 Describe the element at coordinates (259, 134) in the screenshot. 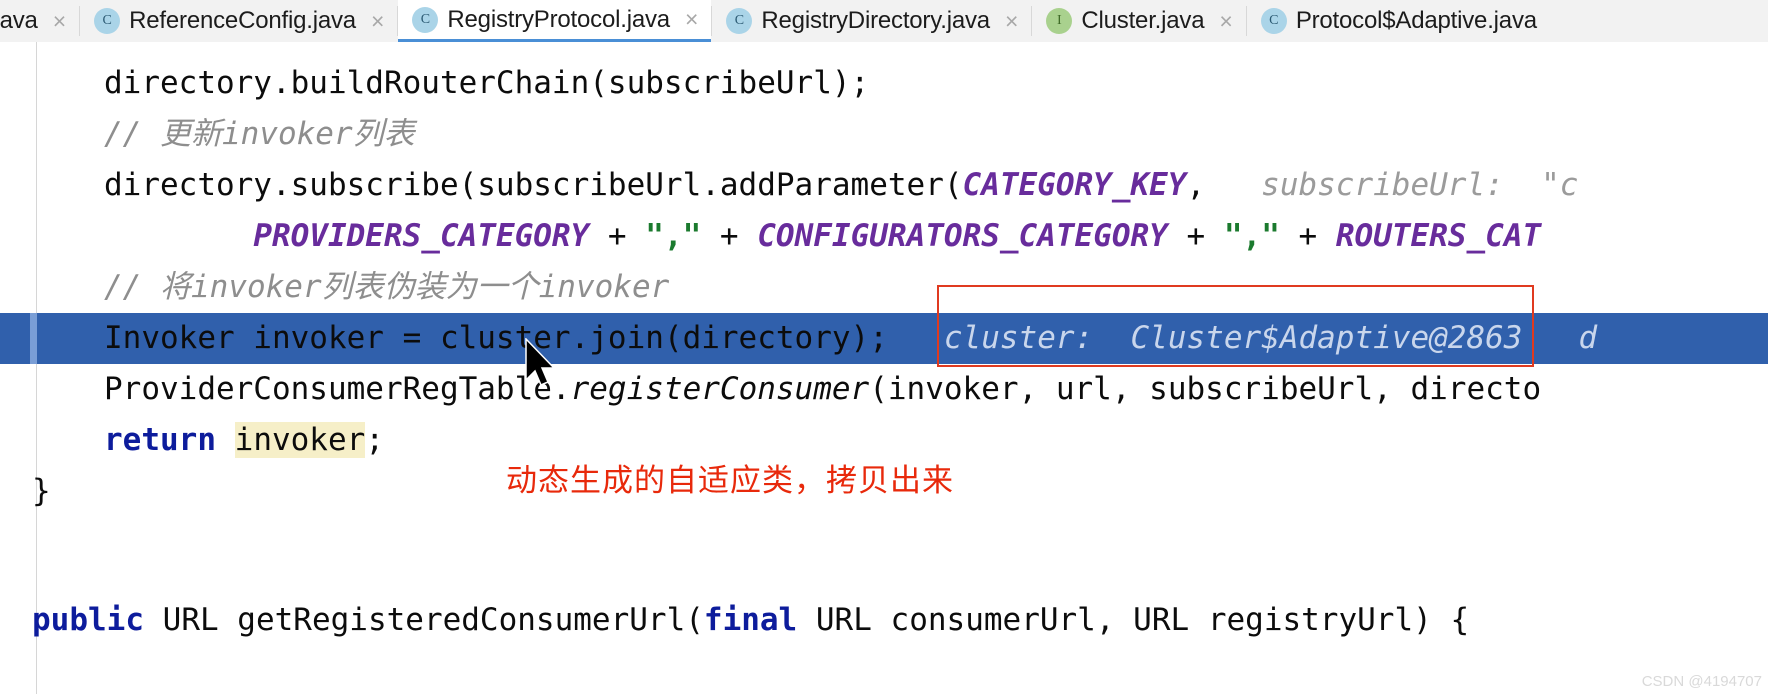

I see `code-token: // 更新invoker列表` at that location.